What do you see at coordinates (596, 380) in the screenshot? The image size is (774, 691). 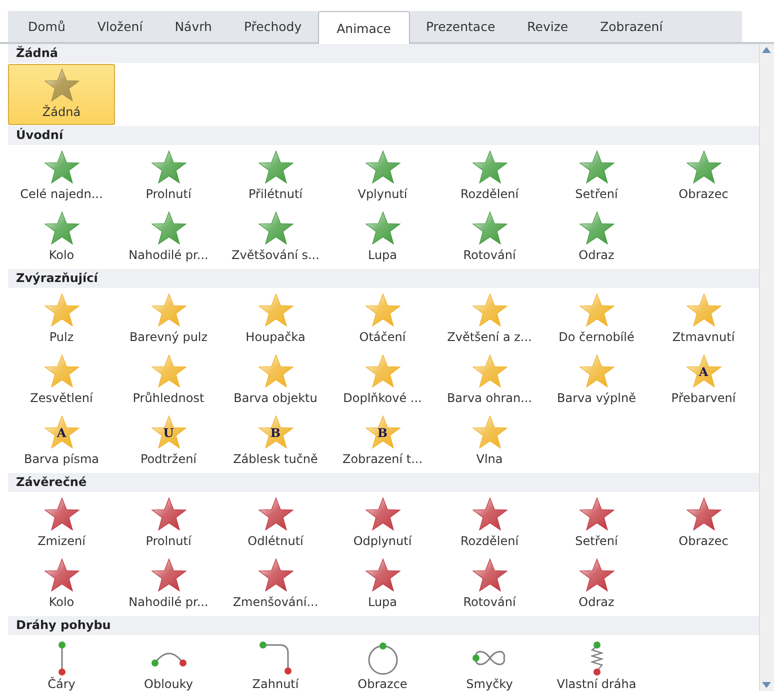 I see `animation-option: Barva výplně` at bounding box center [596, 380].